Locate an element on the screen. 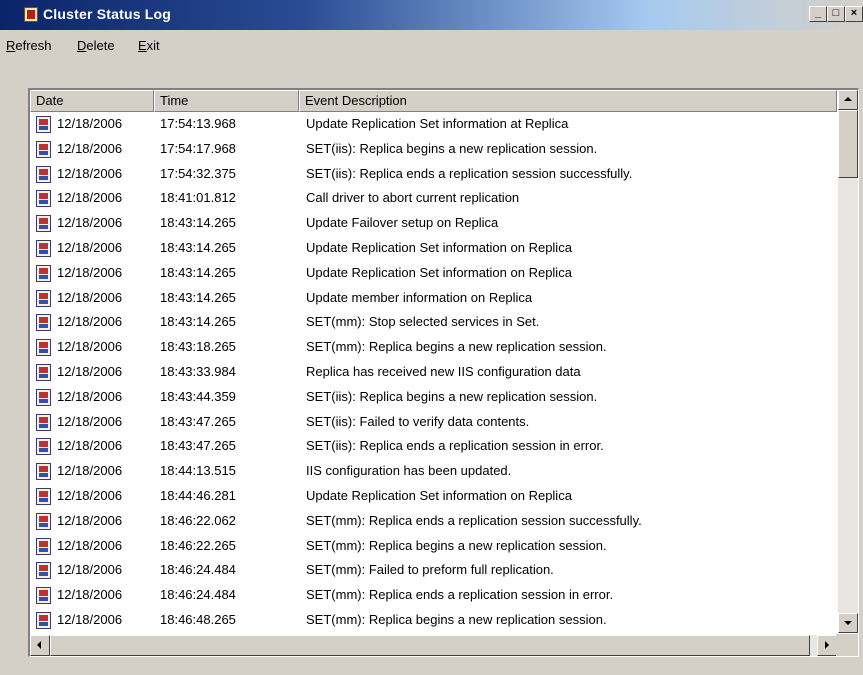 This screenshot has width=863, height=675. time-cell: 18:46:48.265 is located at coordinates (198, 619).